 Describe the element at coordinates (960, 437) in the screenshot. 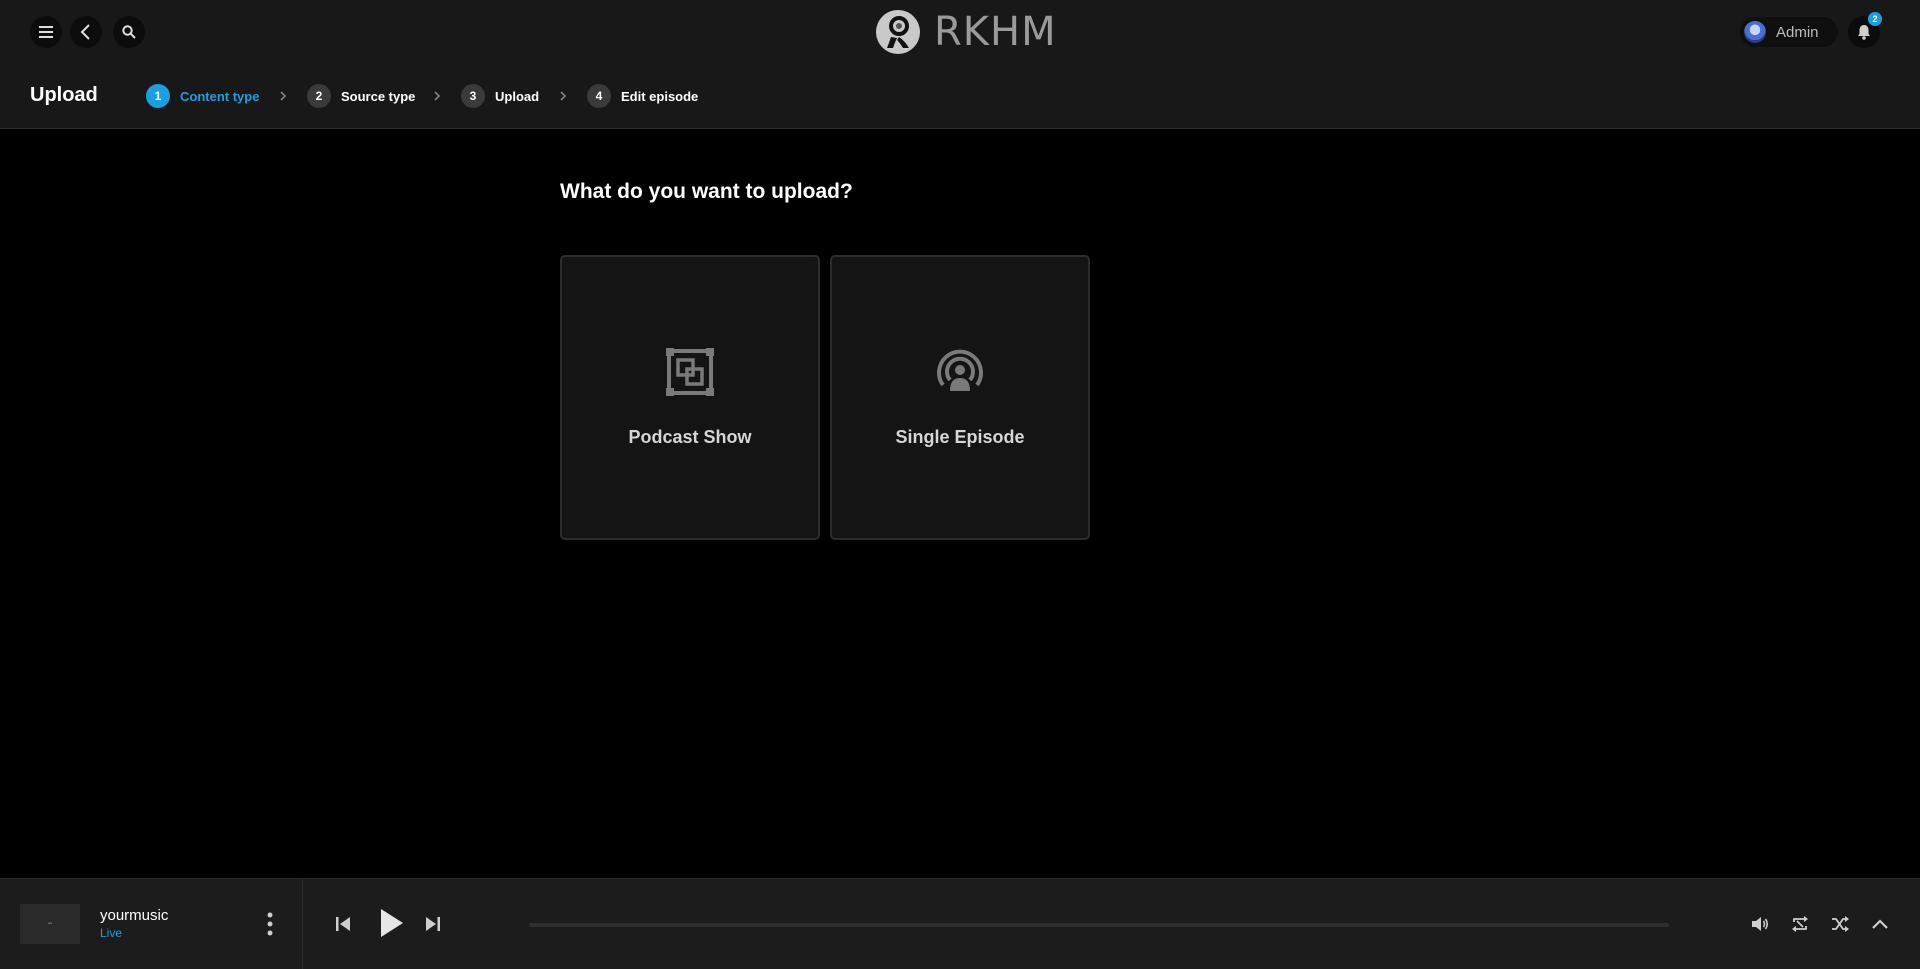

I see `card-label: Single Episode` at that location.